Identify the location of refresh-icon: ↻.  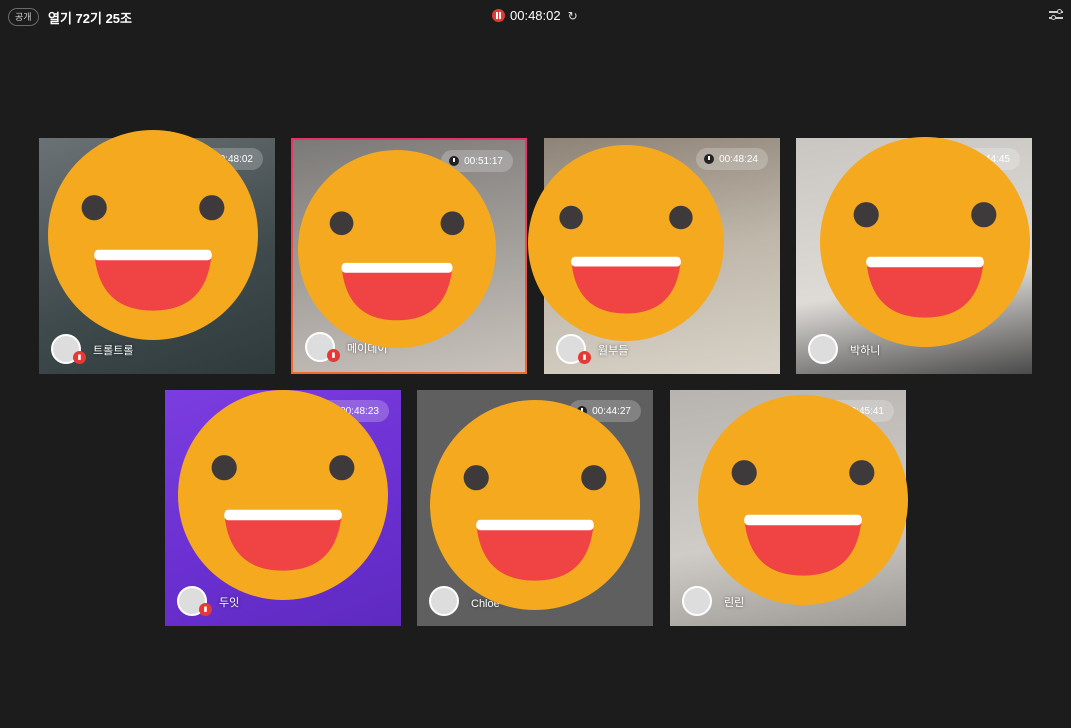
(573, 16).